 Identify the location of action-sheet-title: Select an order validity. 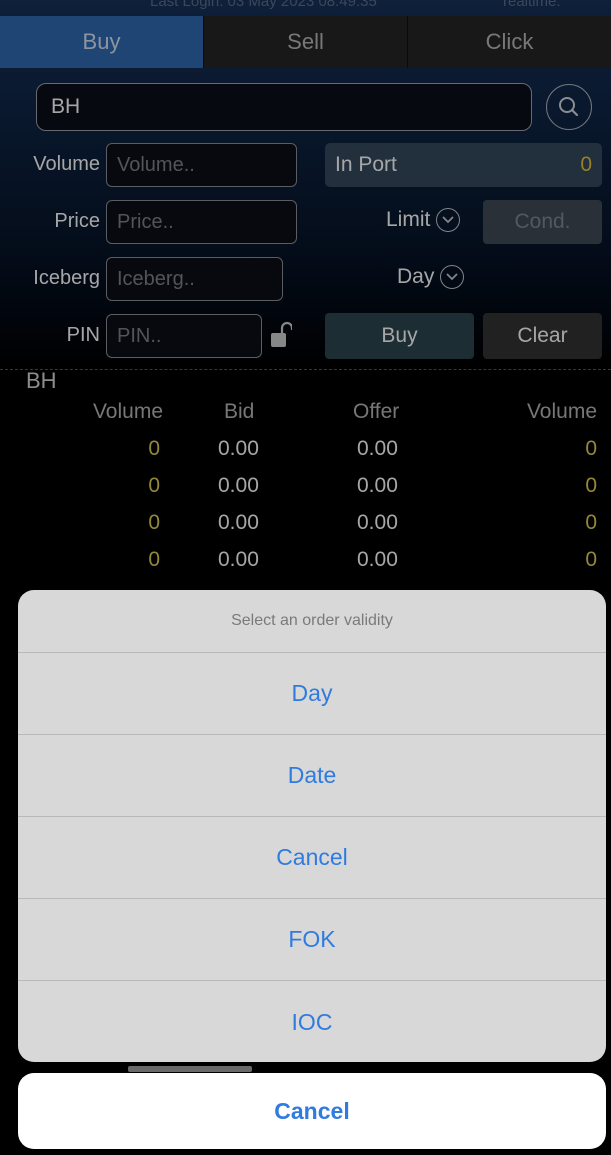
(312, 621).